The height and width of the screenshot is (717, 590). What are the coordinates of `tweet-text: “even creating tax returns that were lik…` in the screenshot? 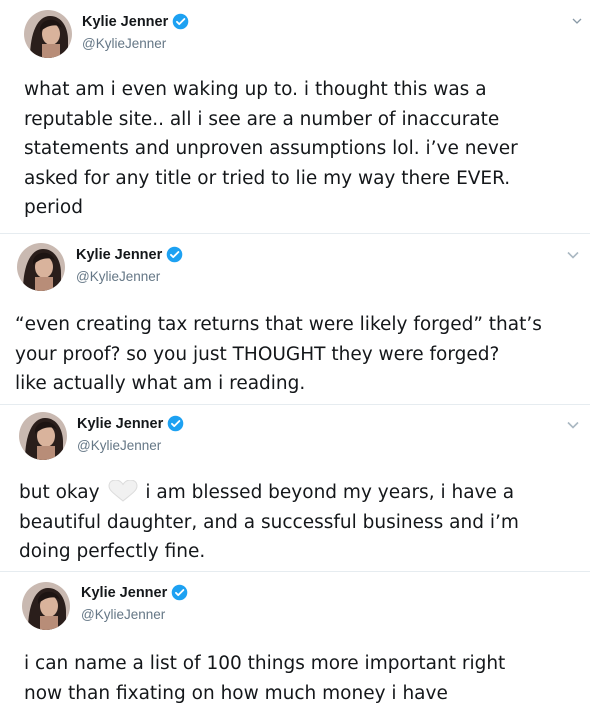 It's located at (278, 354).